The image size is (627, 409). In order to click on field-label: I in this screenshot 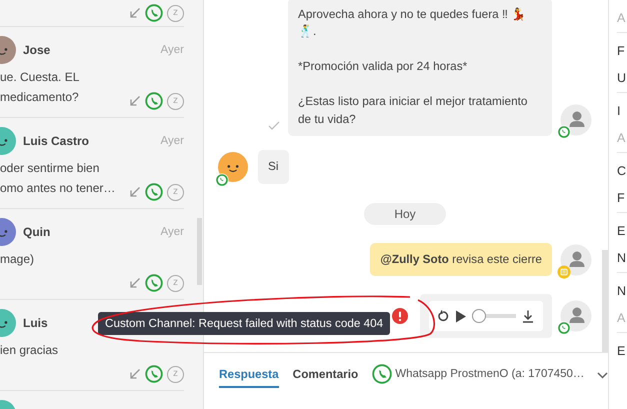, I will do `click(619, 111)`.